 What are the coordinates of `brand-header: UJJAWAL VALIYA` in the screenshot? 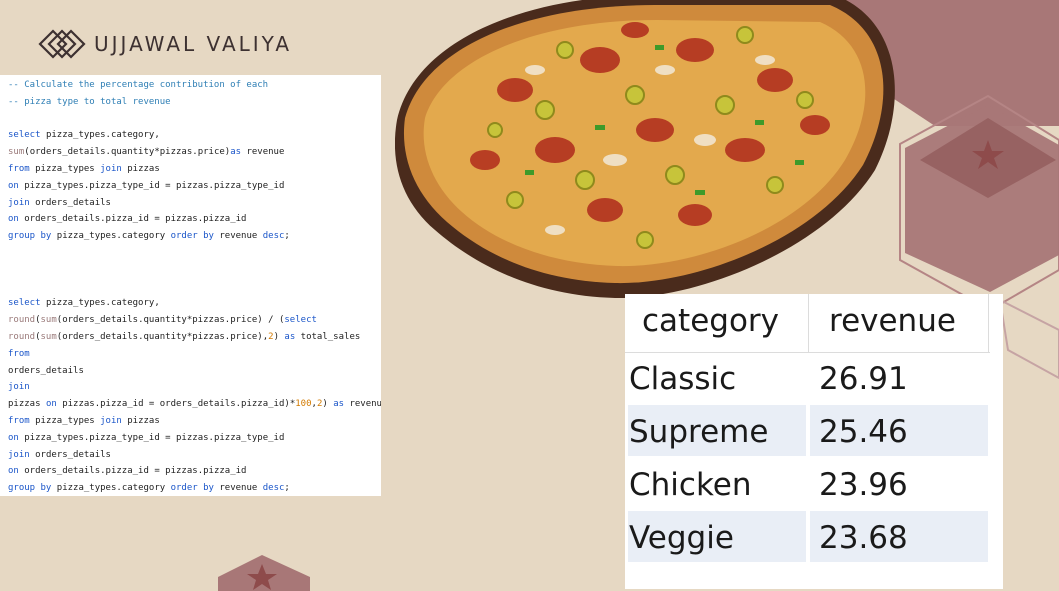 It's located at (164, 44).